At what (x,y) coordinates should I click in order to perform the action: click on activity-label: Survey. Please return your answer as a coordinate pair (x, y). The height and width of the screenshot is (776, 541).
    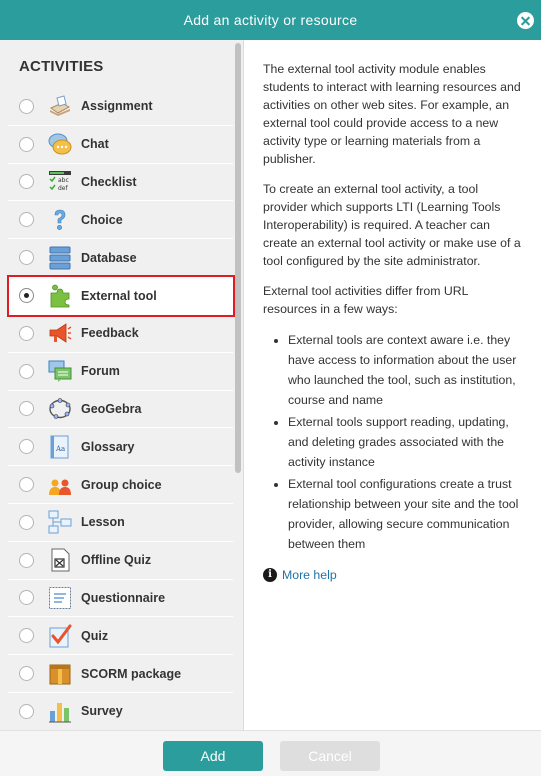
    Looking at the image, I should click on (102, 711).